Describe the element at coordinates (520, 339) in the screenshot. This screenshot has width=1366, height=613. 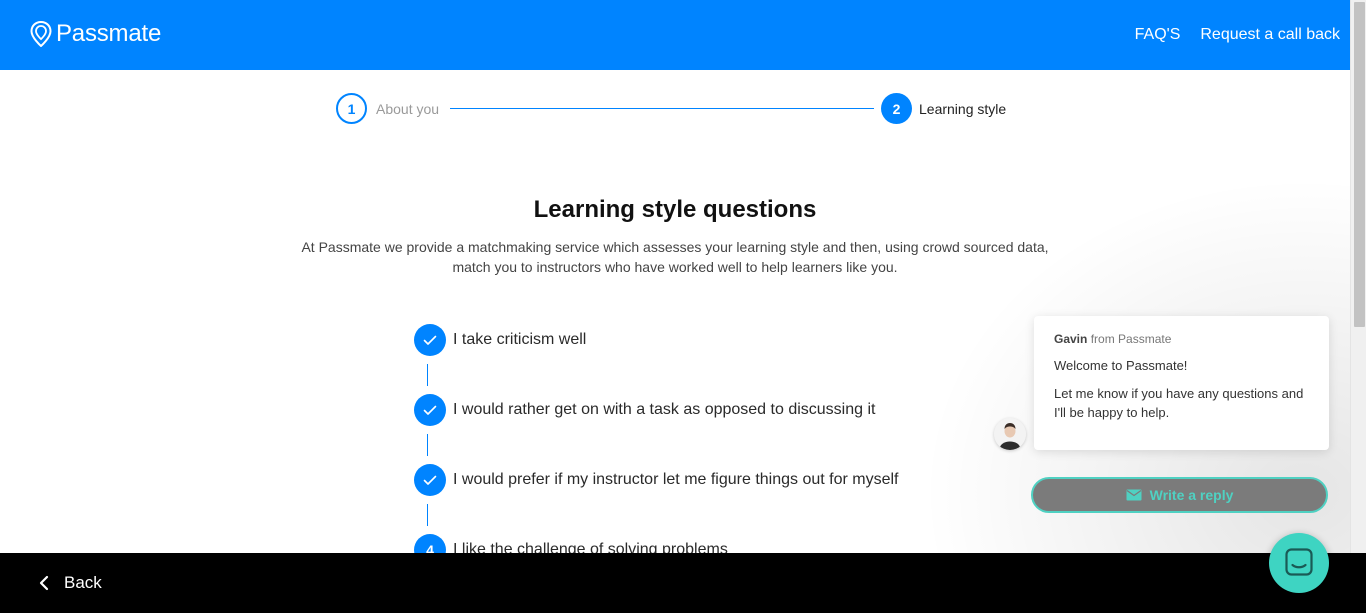
I see `question-text: I take criticism well` at that location.